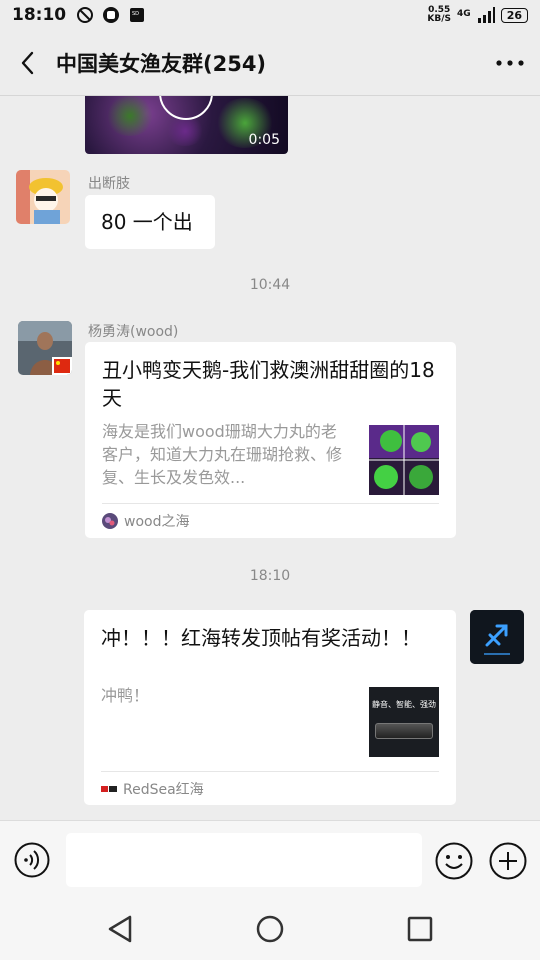 The height and width of the screenshot is (960, 540). What do you see at coordinates (264, 140) in the screenshot?
I see `video-duration: 0:05` at bounding box center [264, 140].